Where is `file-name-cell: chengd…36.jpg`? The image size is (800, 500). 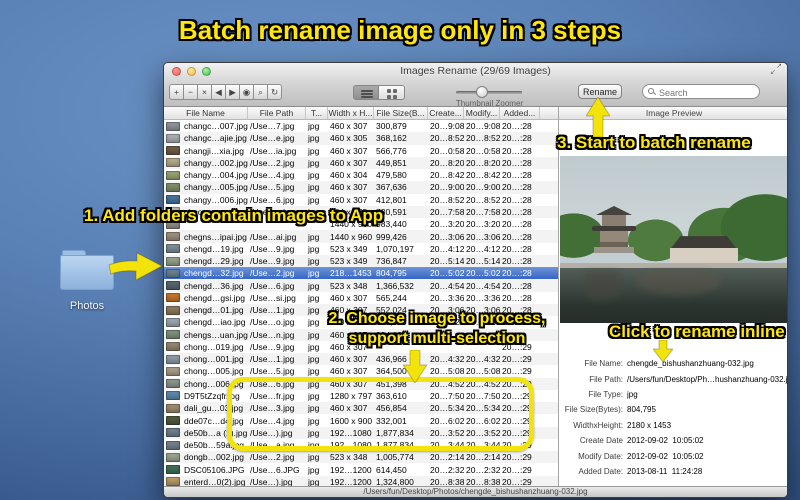
file-name-cell: chengd…36.jpg is located at coordinates (214, 285).